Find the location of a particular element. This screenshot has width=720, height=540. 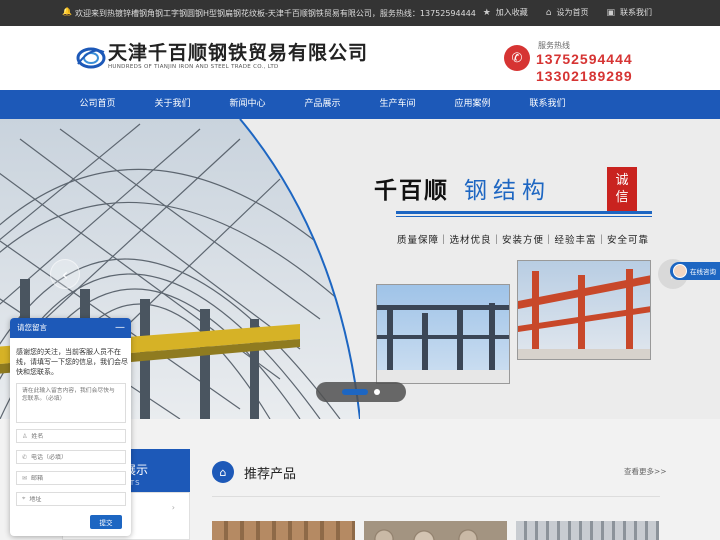

nav-home: 公司首页 is located at coordinates (97, 104).